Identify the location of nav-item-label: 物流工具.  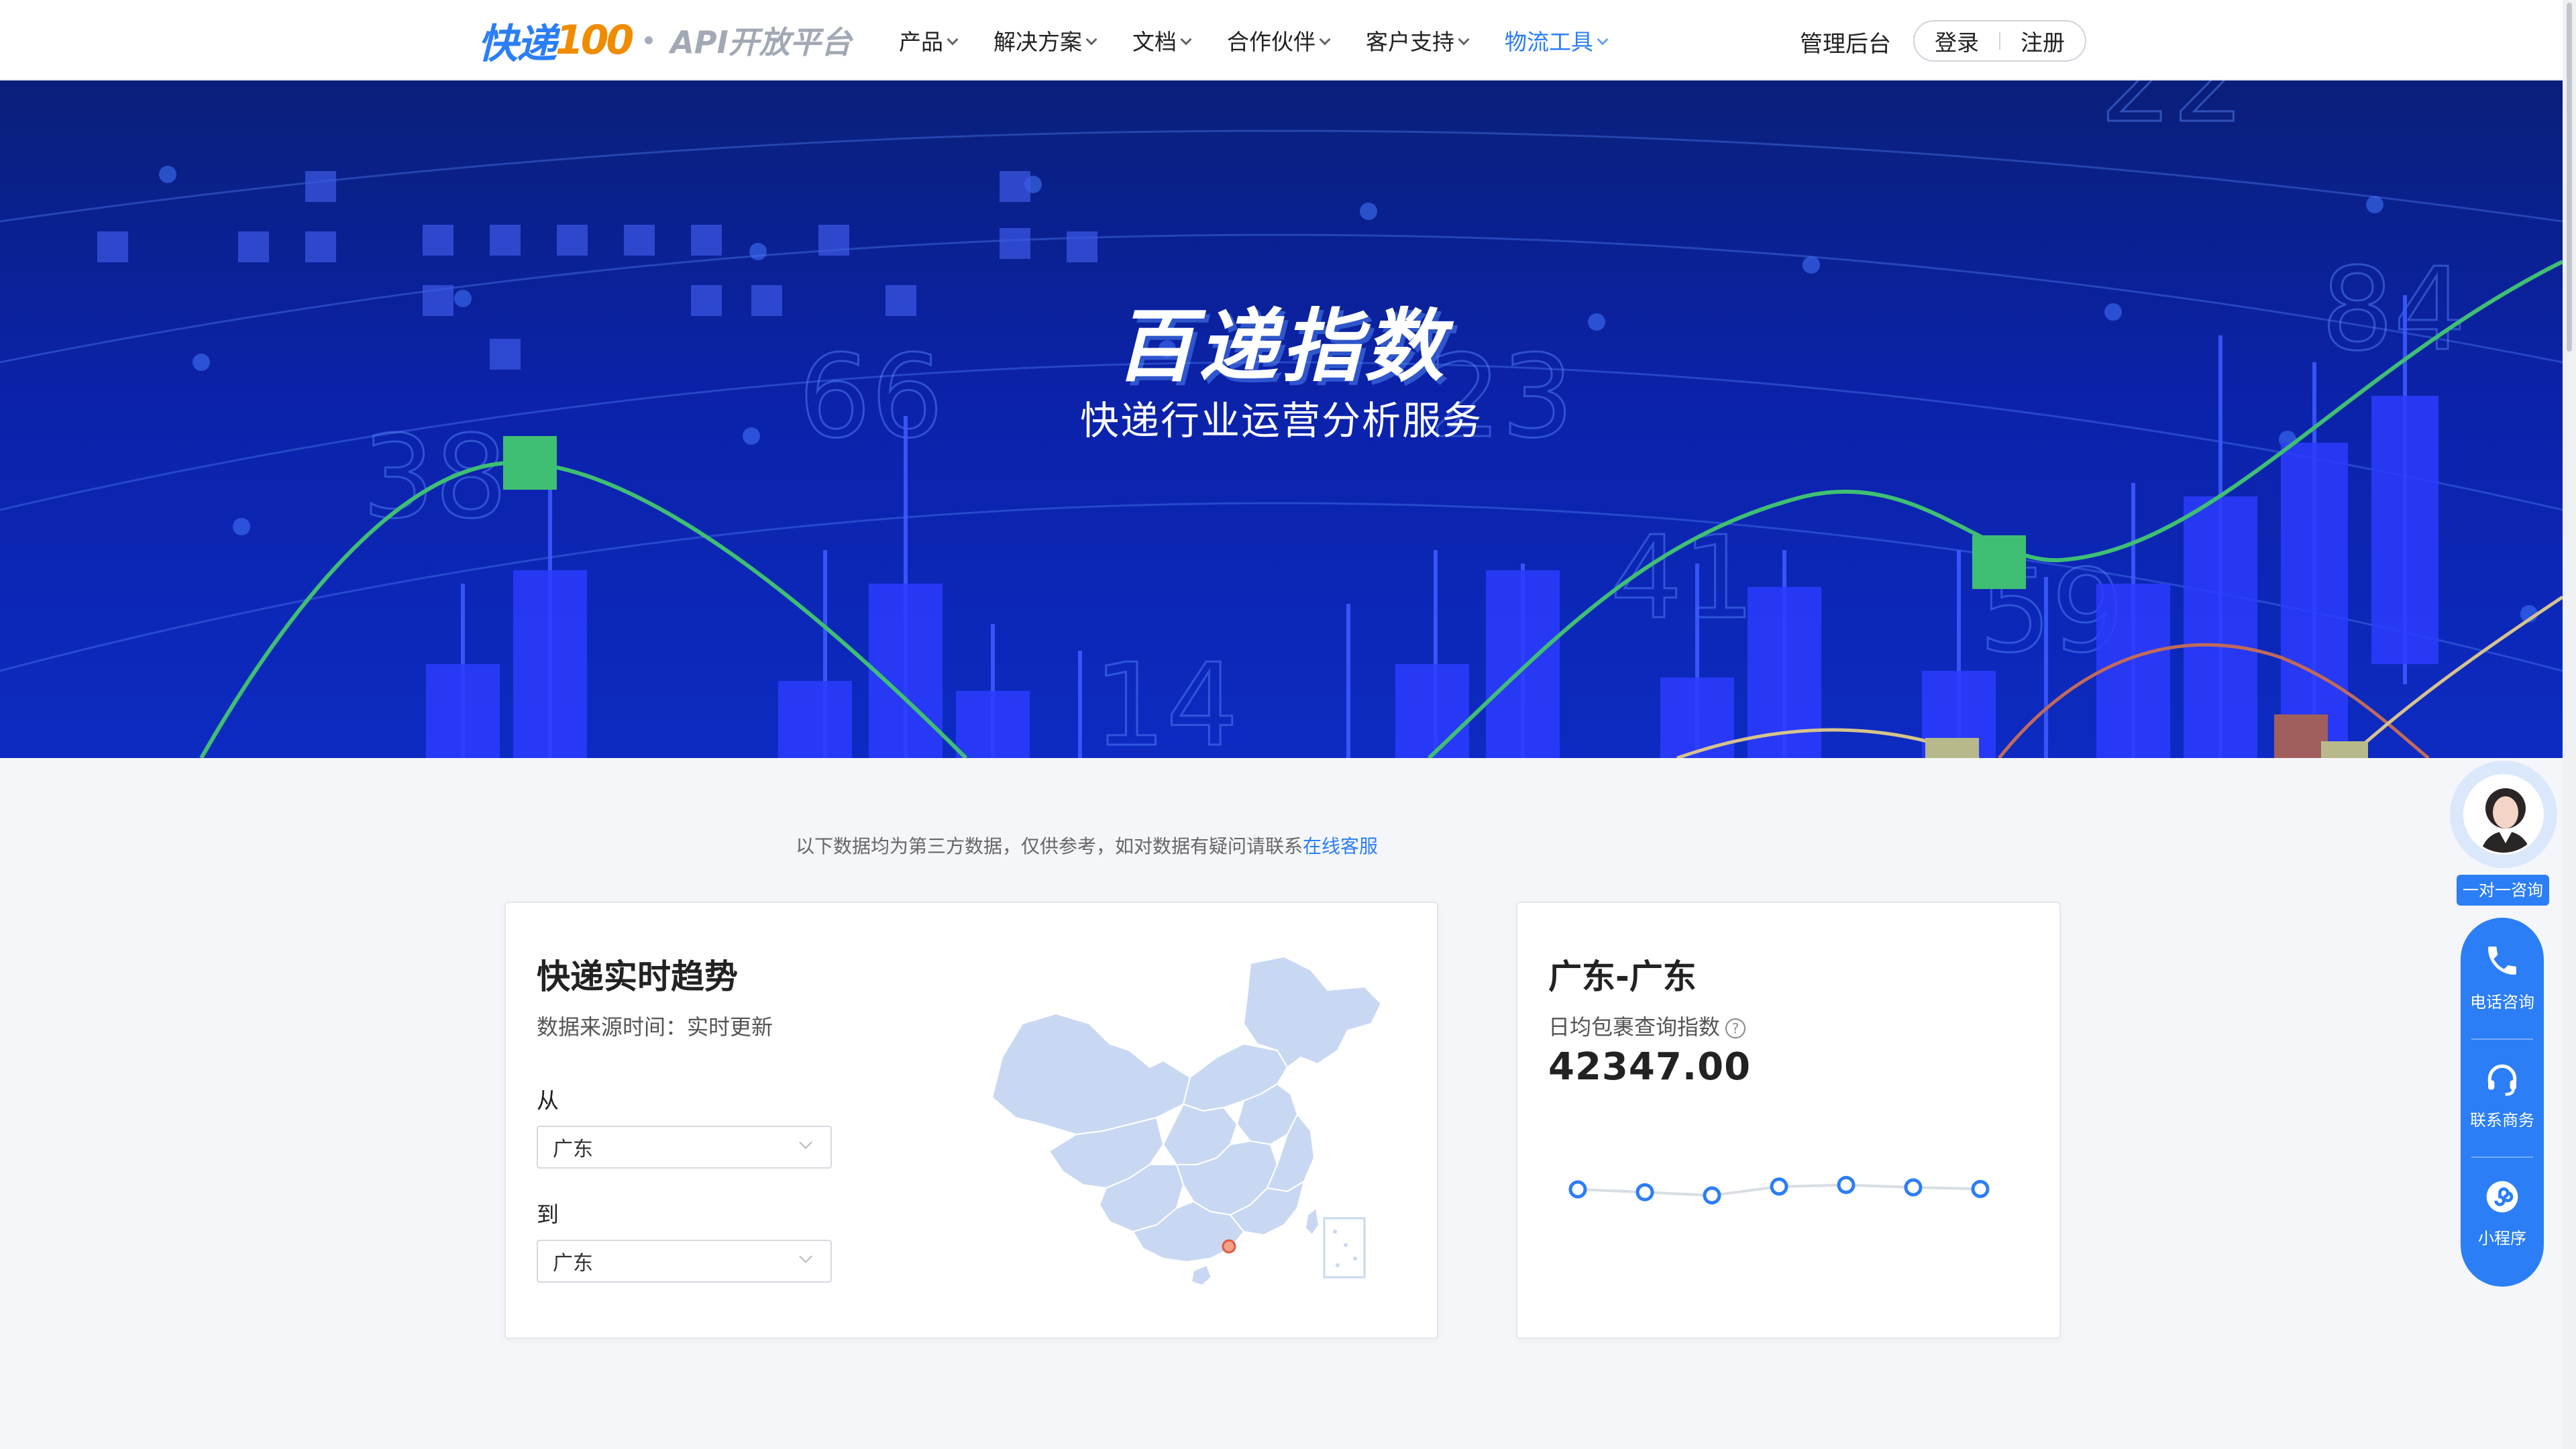
(1549, 42).